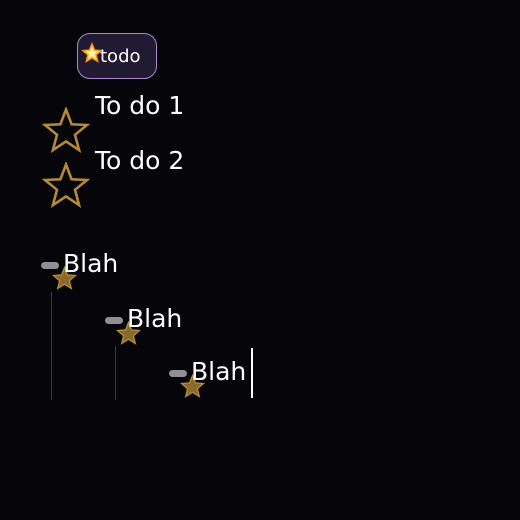 The image size is (520, 520). Describe the element at coordinates (120, 56) in the screenshot. I see `tag-label: todo` at that location.